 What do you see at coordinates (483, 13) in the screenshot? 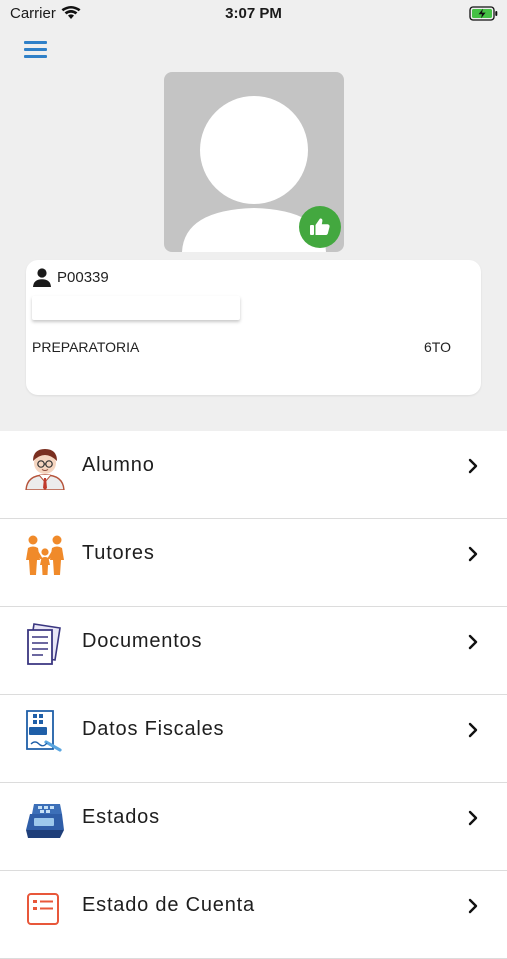
I see `battery-charging-icon` at bounding box center [483, 13].